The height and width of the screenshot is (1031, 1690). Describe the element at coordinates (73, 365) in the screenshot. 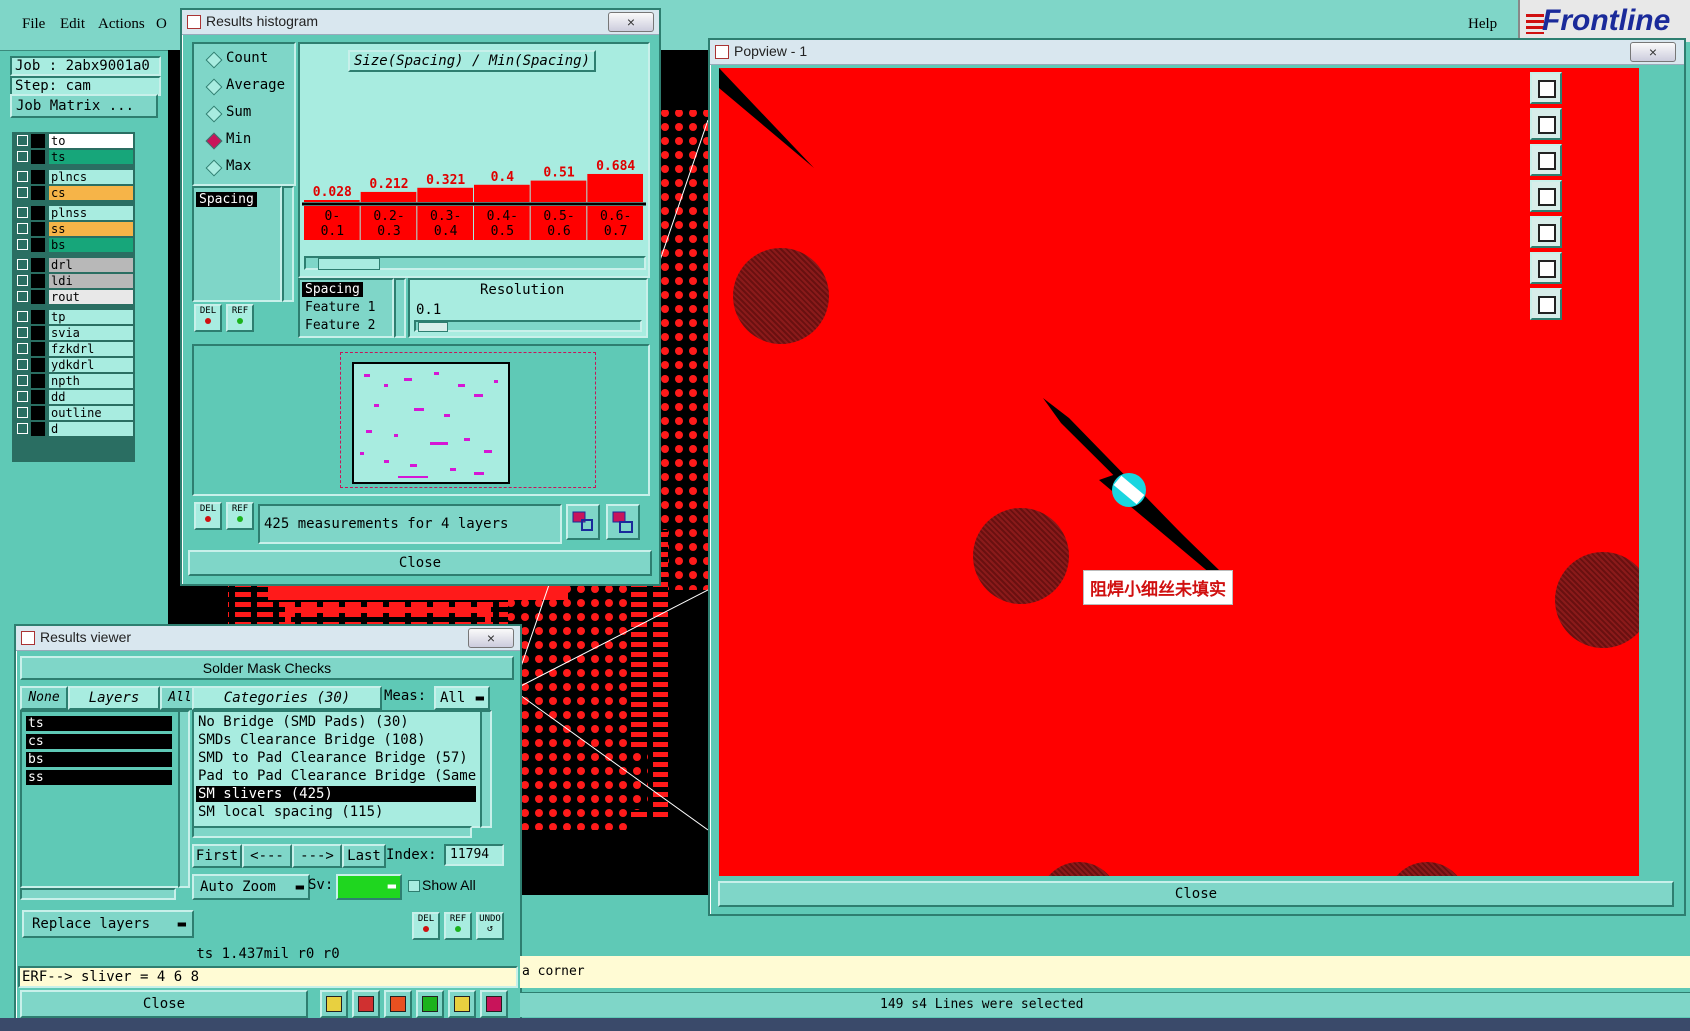

I see `layer-row-ydkdrl: ydkdrl` at that location.